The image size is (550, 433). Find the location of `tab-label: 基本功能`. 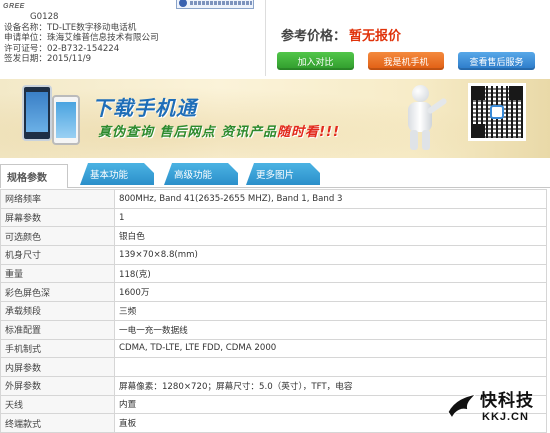

tab-label: 基本功能 is located at coordinates (109, 175).